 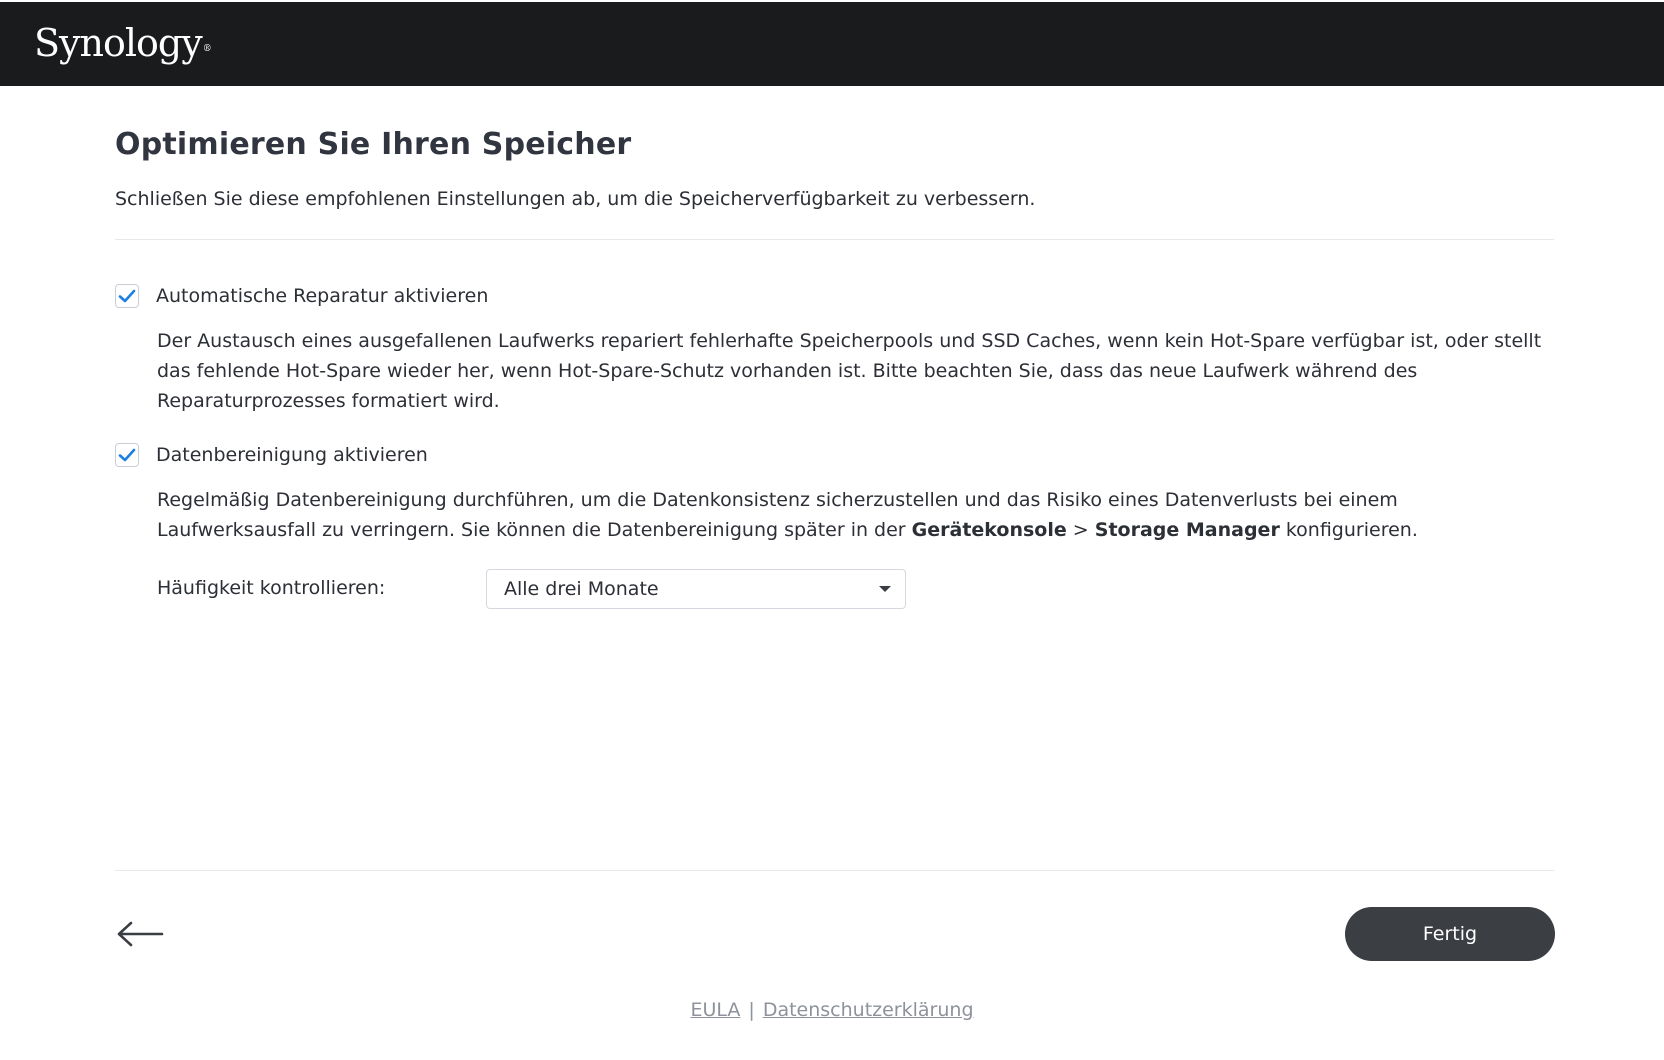 I want to click on arrow-left-icon, so click(x=140, y=934).